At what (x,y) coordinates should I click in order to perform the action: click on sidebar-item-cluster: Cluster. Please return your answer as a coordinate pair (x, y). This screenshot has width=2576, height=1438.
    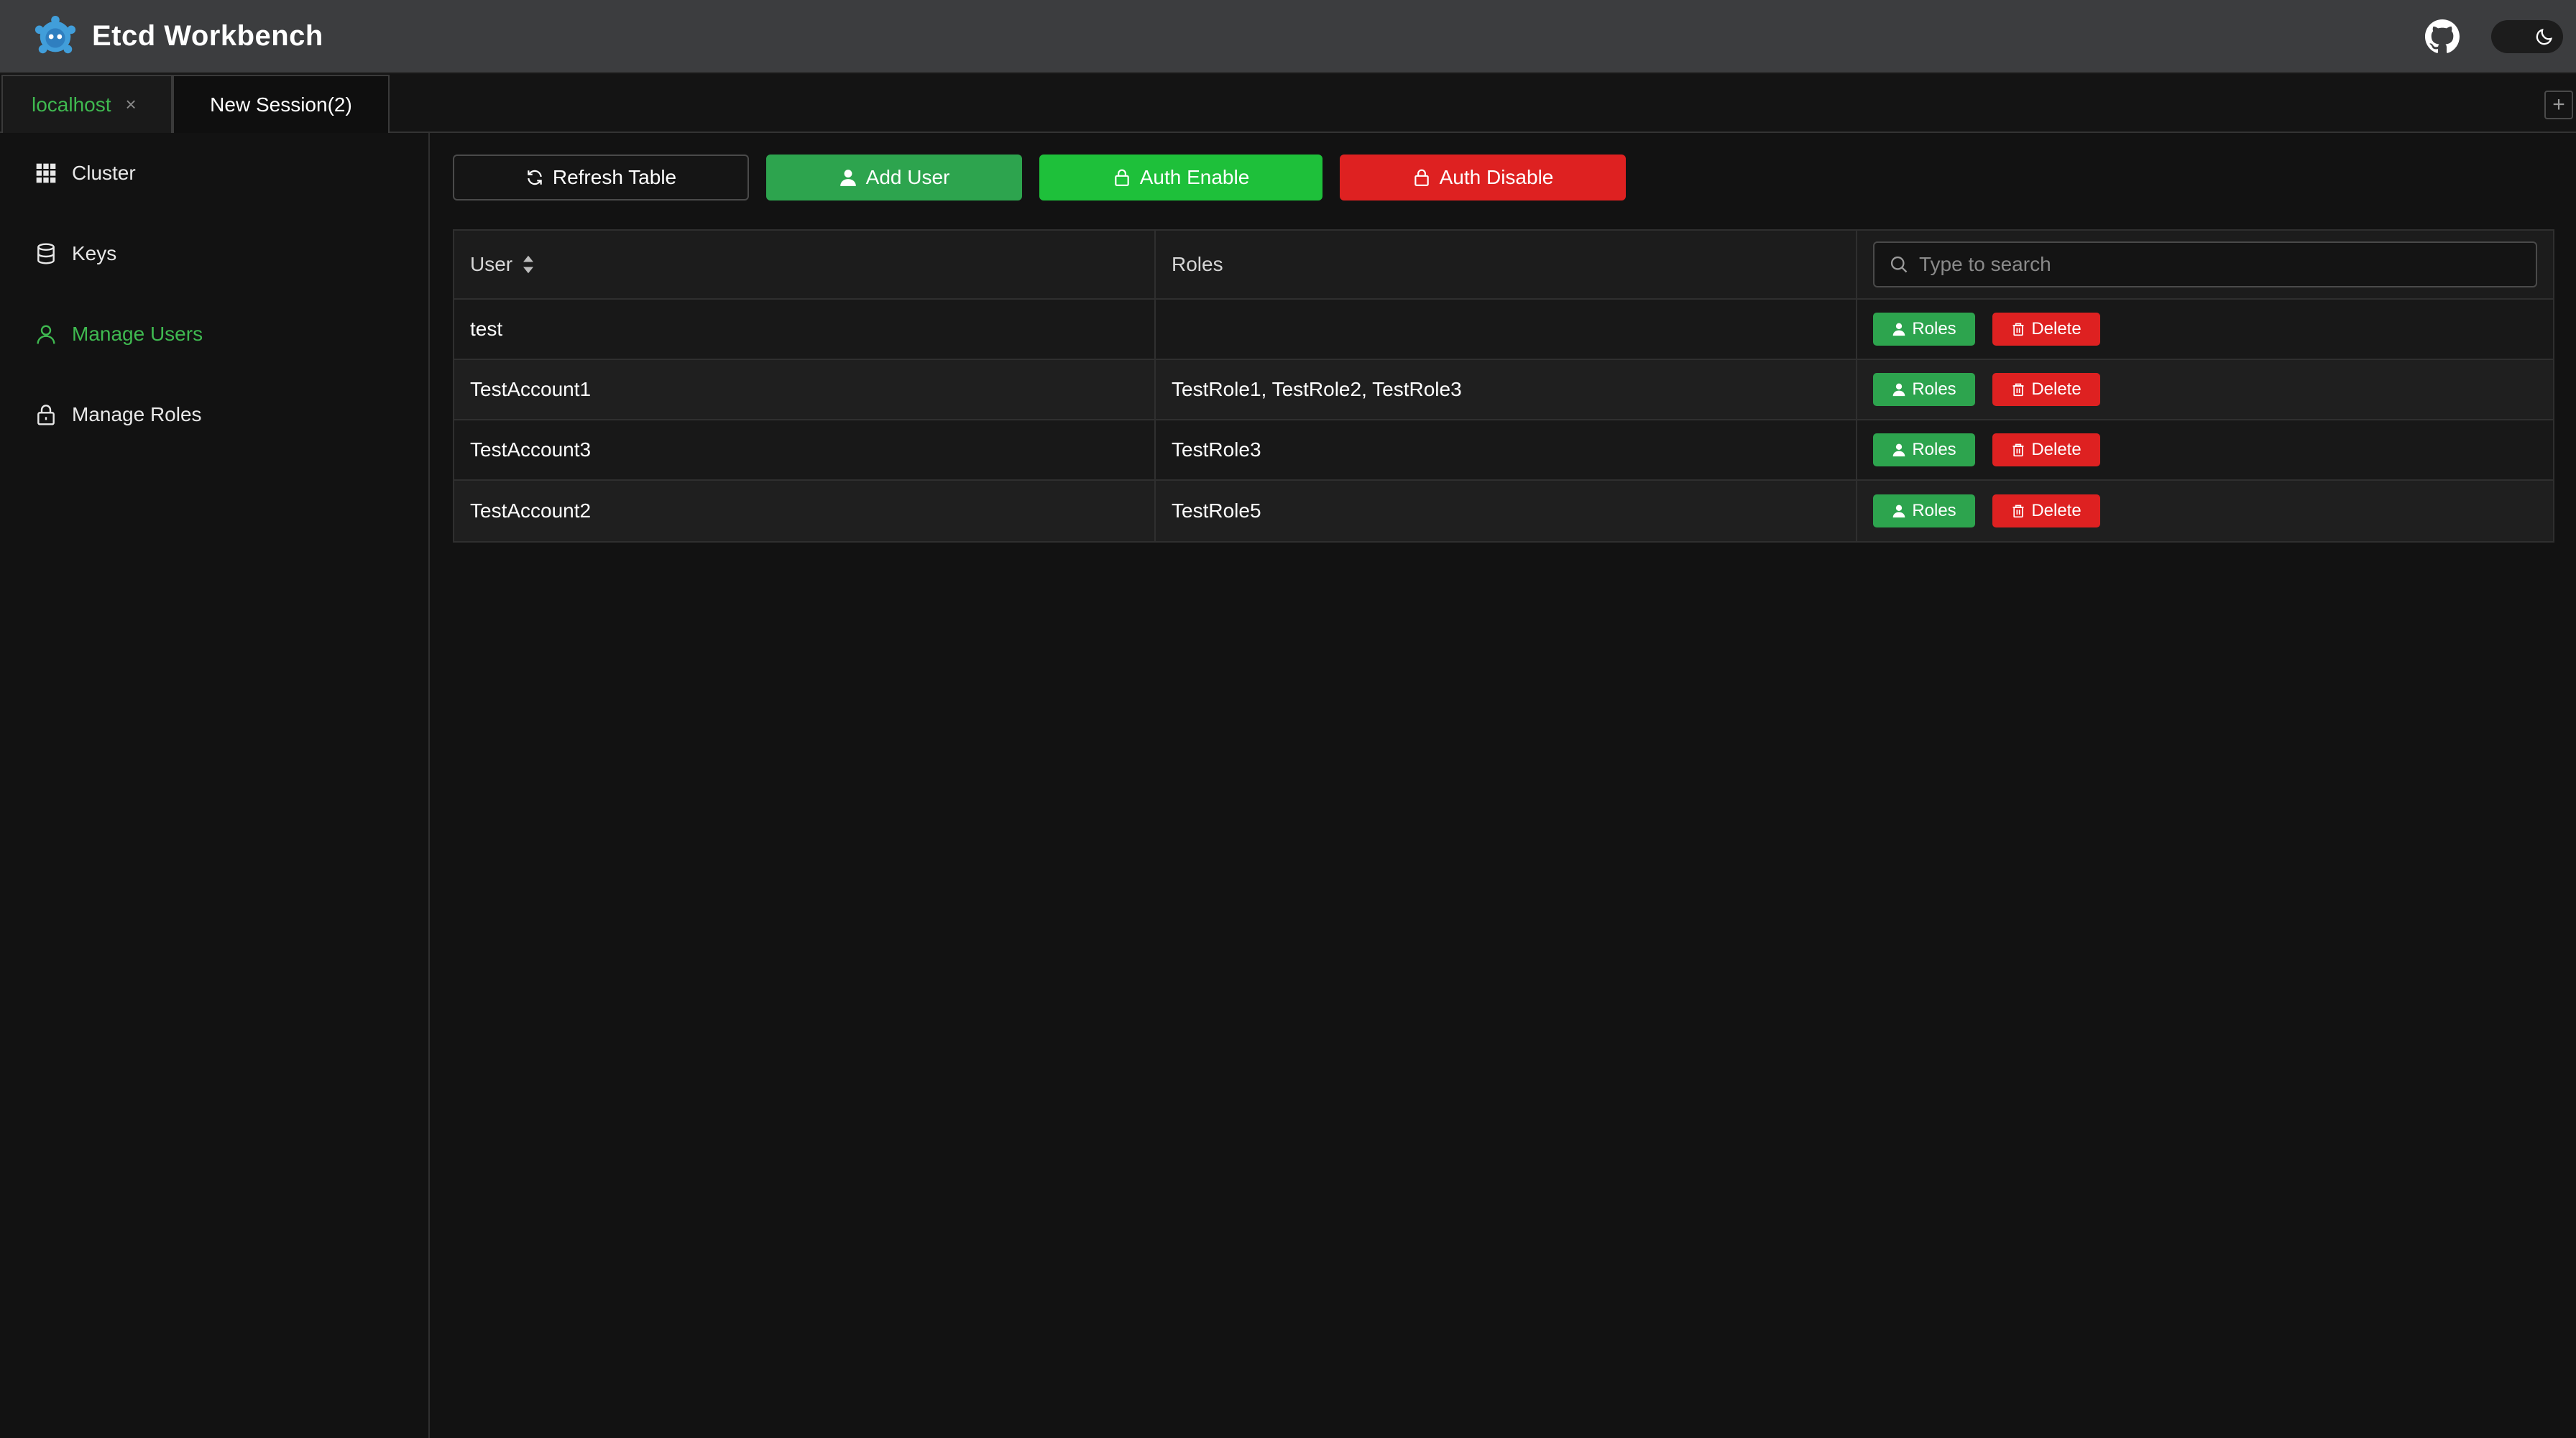
    Looking at the image, I should click on (221, 173).